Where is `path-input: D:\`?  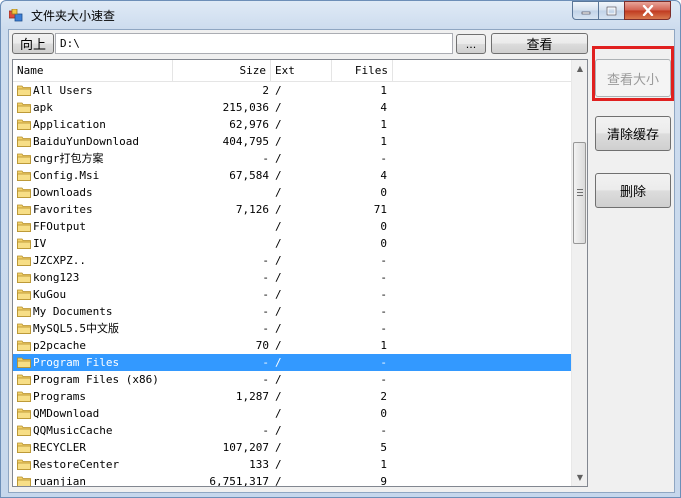 path-input: D:\ is located at coordinates (254, 43).